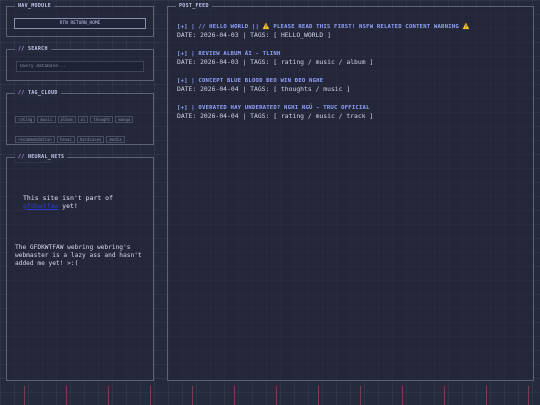 Image resolution: width=540 pixels, height=405 pixels. What do you see at coordinates (323, 62) in the screenshot?
I see `post-tag-link: rating / music / album` at bounding box center [323, 62].